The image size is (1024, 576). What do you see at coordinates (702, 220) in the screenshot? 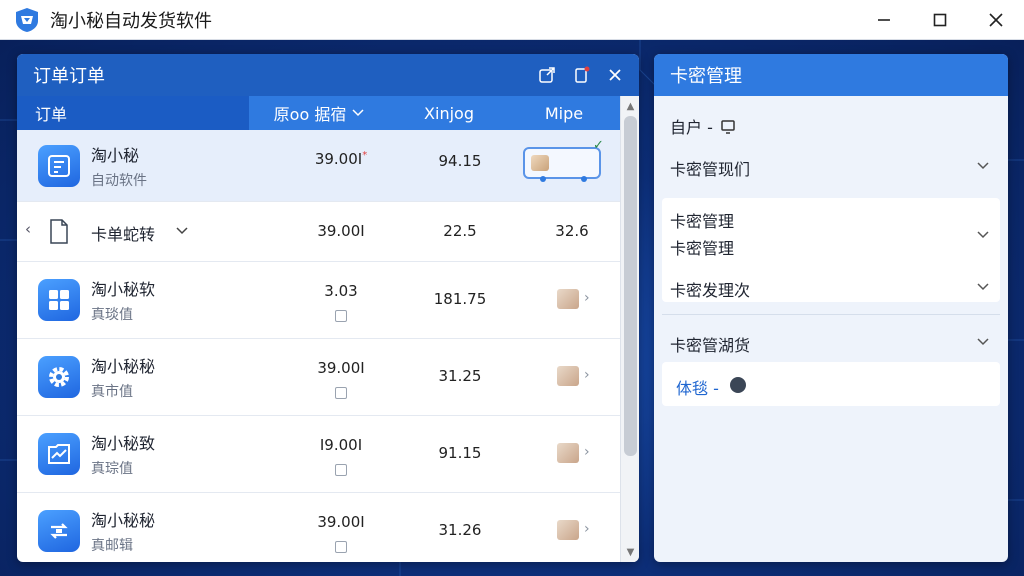
I see `menu-item-label: 卡密管理` at bounding box center [702, 220].